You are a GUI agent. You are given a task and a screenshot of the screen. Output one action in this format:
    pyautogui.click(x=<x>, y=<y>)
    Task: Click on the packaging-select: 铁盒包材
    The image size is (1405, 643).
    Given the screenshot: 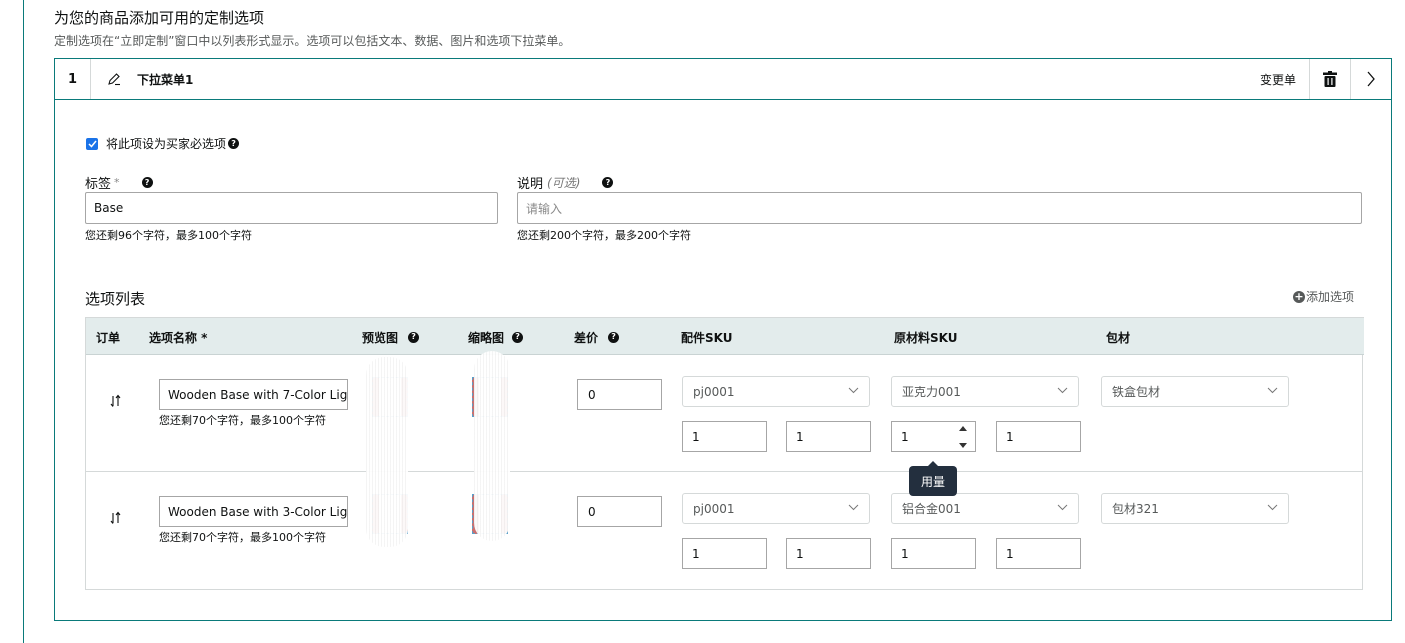 What is the action you would take?
    pyautogui.click(x=1195, y=391)
    